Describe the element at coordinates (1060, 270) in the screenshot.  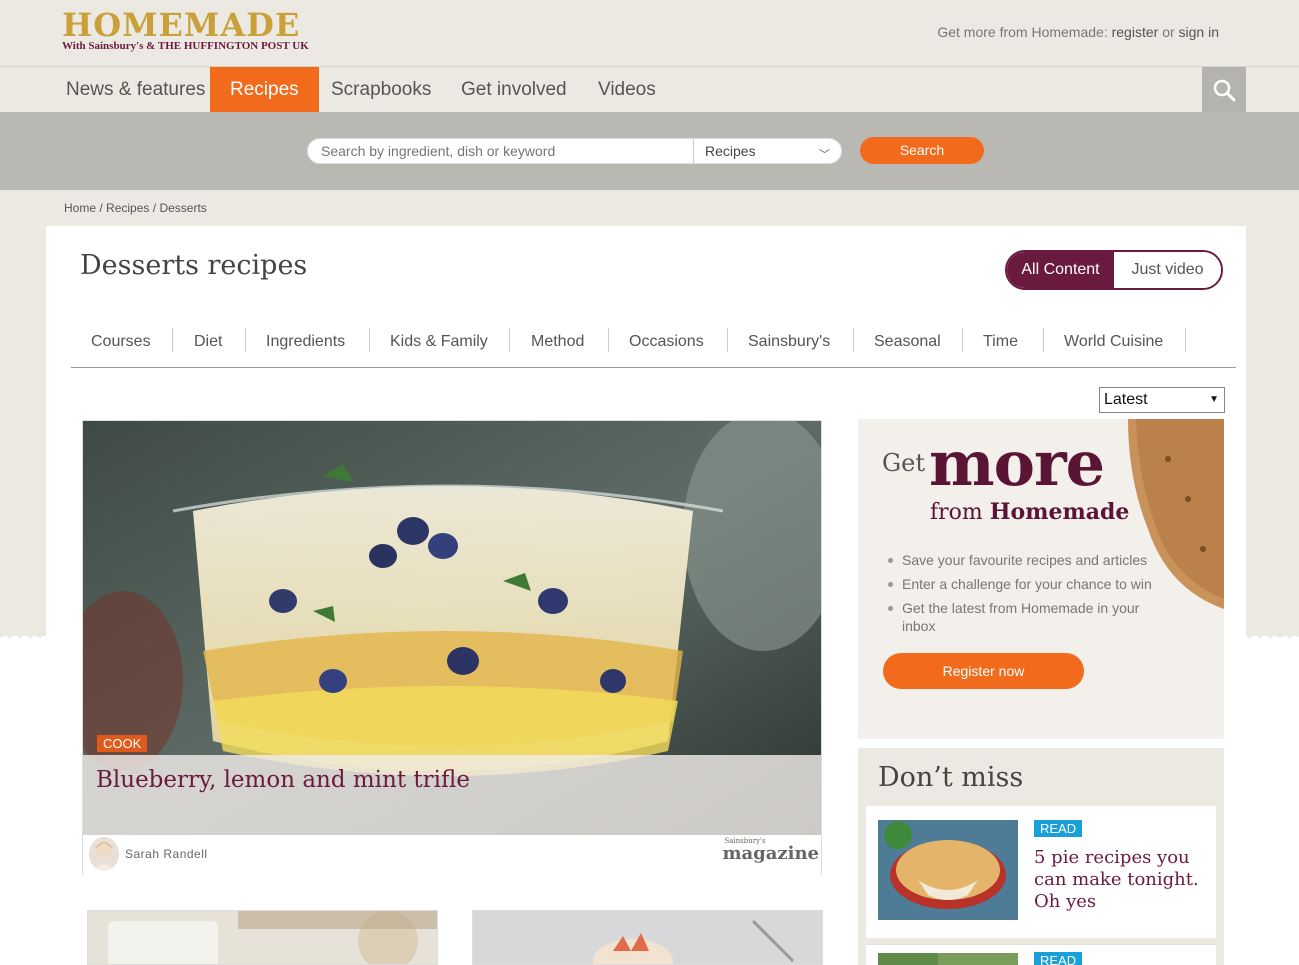
I see `all-content-toggle: All Content` at that location.